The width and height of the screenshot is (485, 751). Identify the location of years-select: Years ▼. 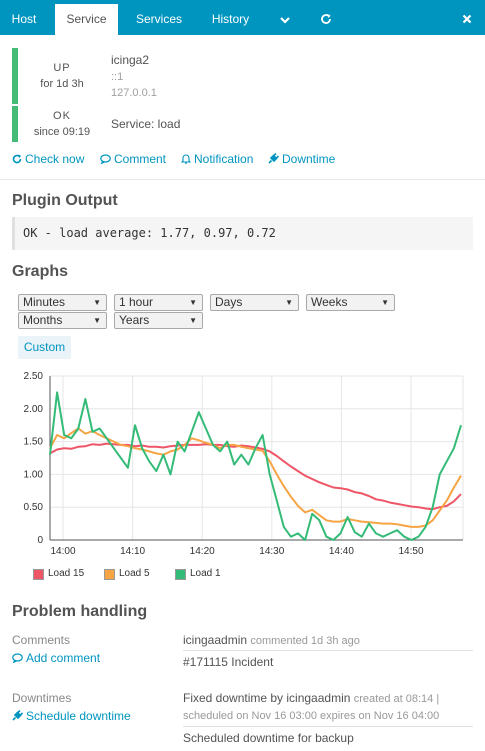
(158, 320).